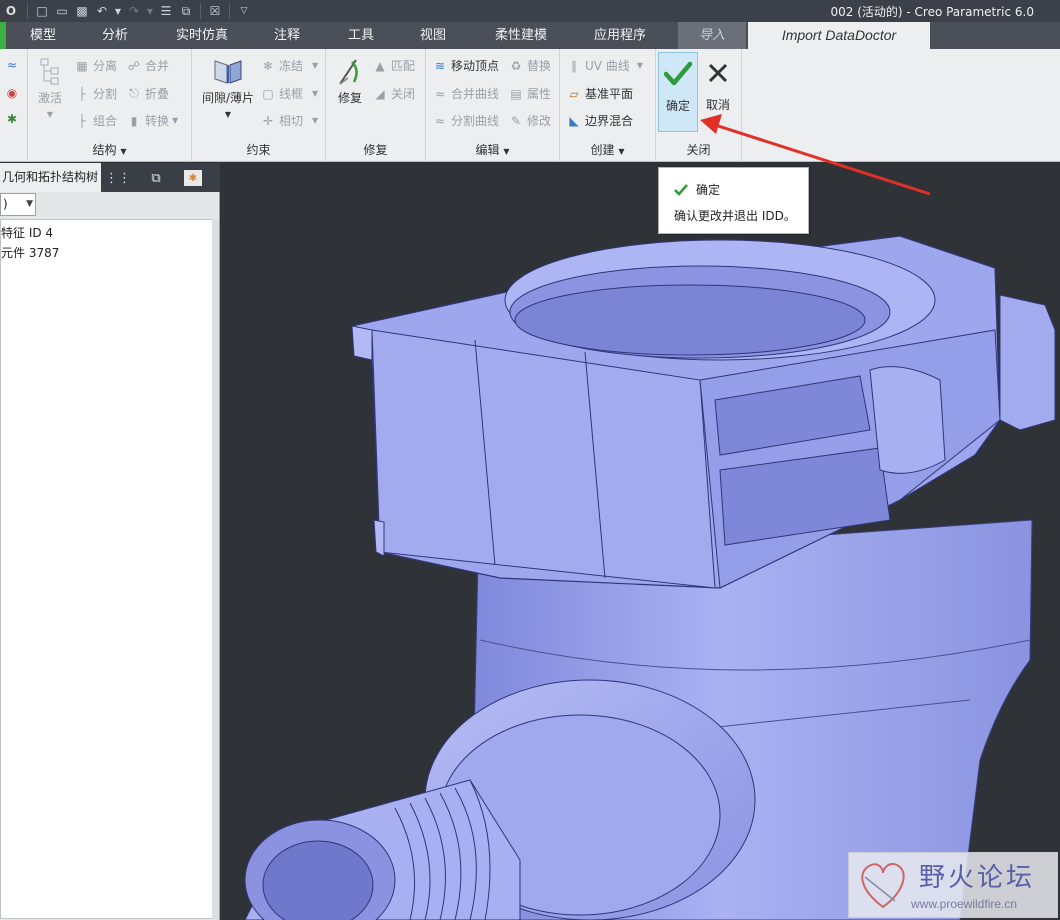 This screenshot has height=920, width=1060. I want to click on tree-item-feature: 特征 ID 4, so click(27, 232).